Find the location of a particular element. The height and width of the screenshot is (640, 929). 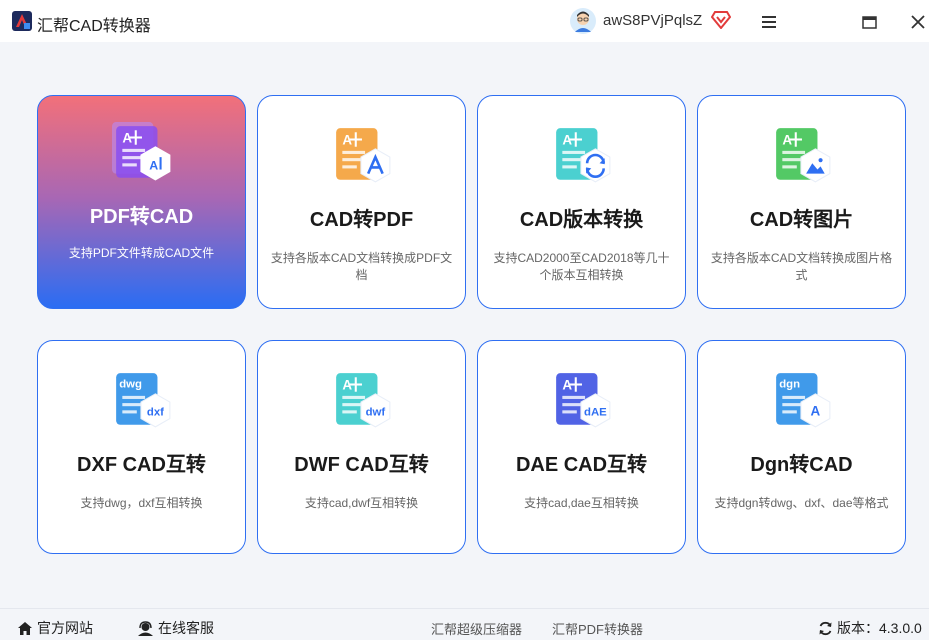

svg-text: dgn is located at coordinates (789, 385).